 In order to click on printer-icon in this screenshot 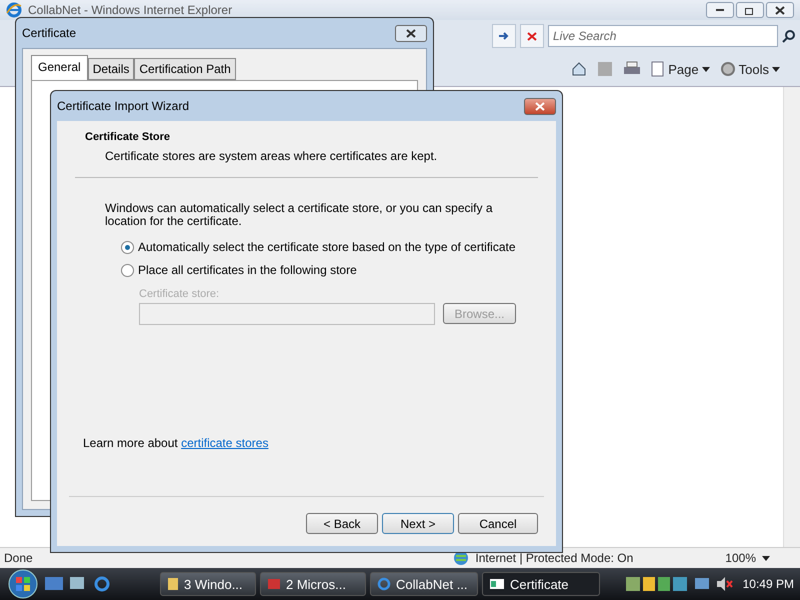, I will do `click(632, 69)`.